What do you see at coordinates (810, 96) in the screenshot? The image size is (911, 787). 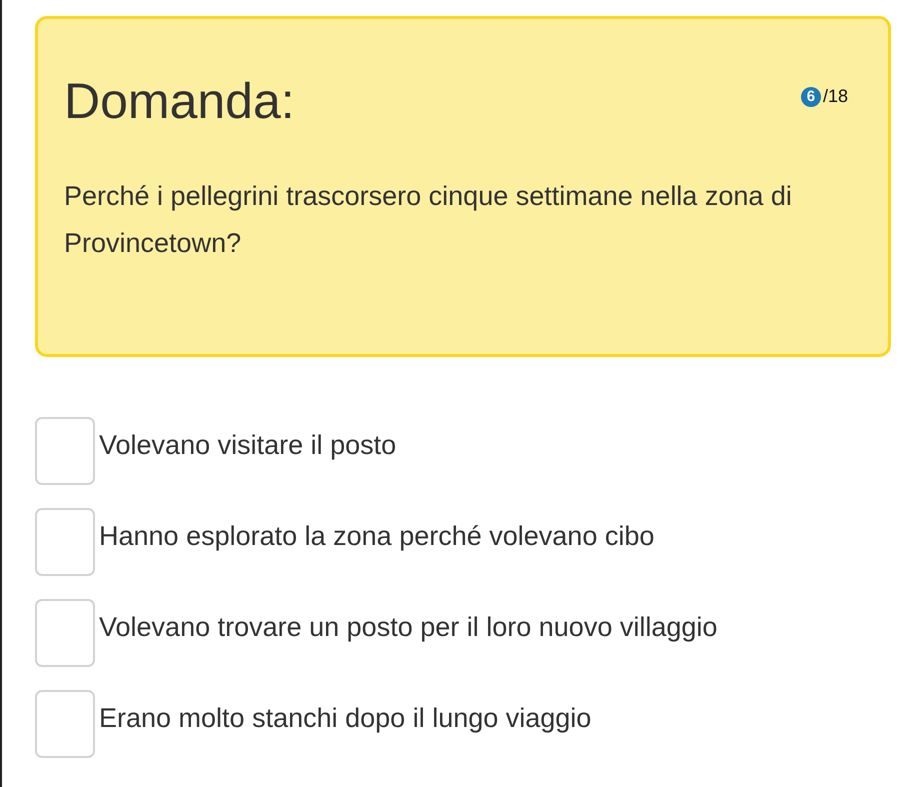 I see `current-question-badge: 6` at bounding box center [810, 96].